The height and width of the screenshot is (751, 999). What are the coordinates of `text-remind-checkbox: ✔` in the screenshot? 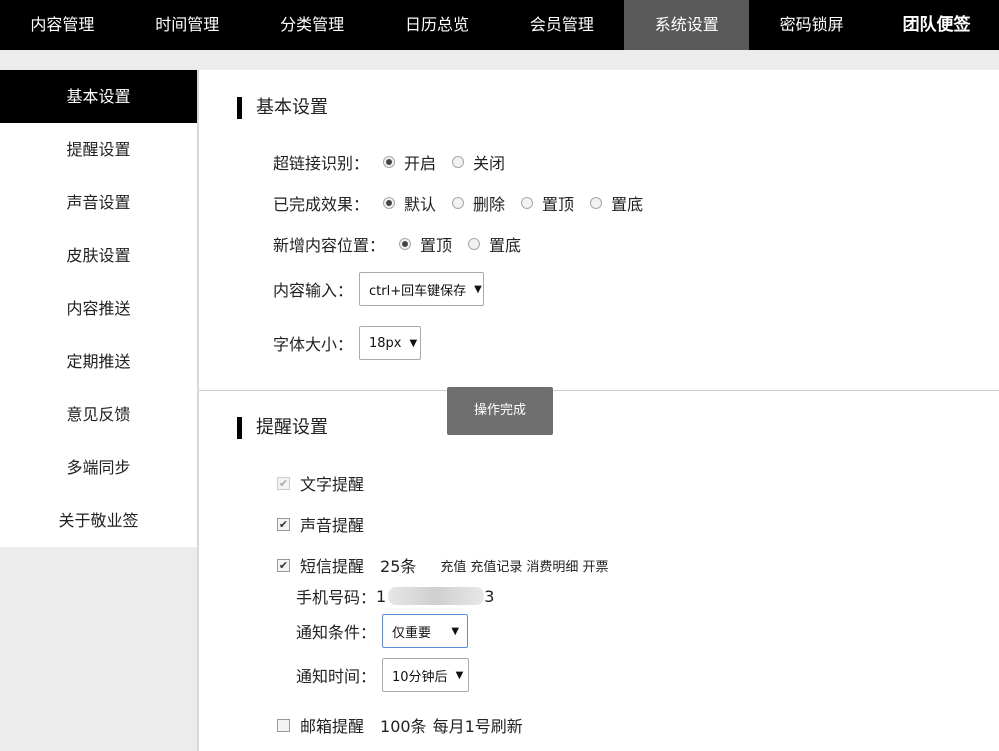 It's located at (283, 483).